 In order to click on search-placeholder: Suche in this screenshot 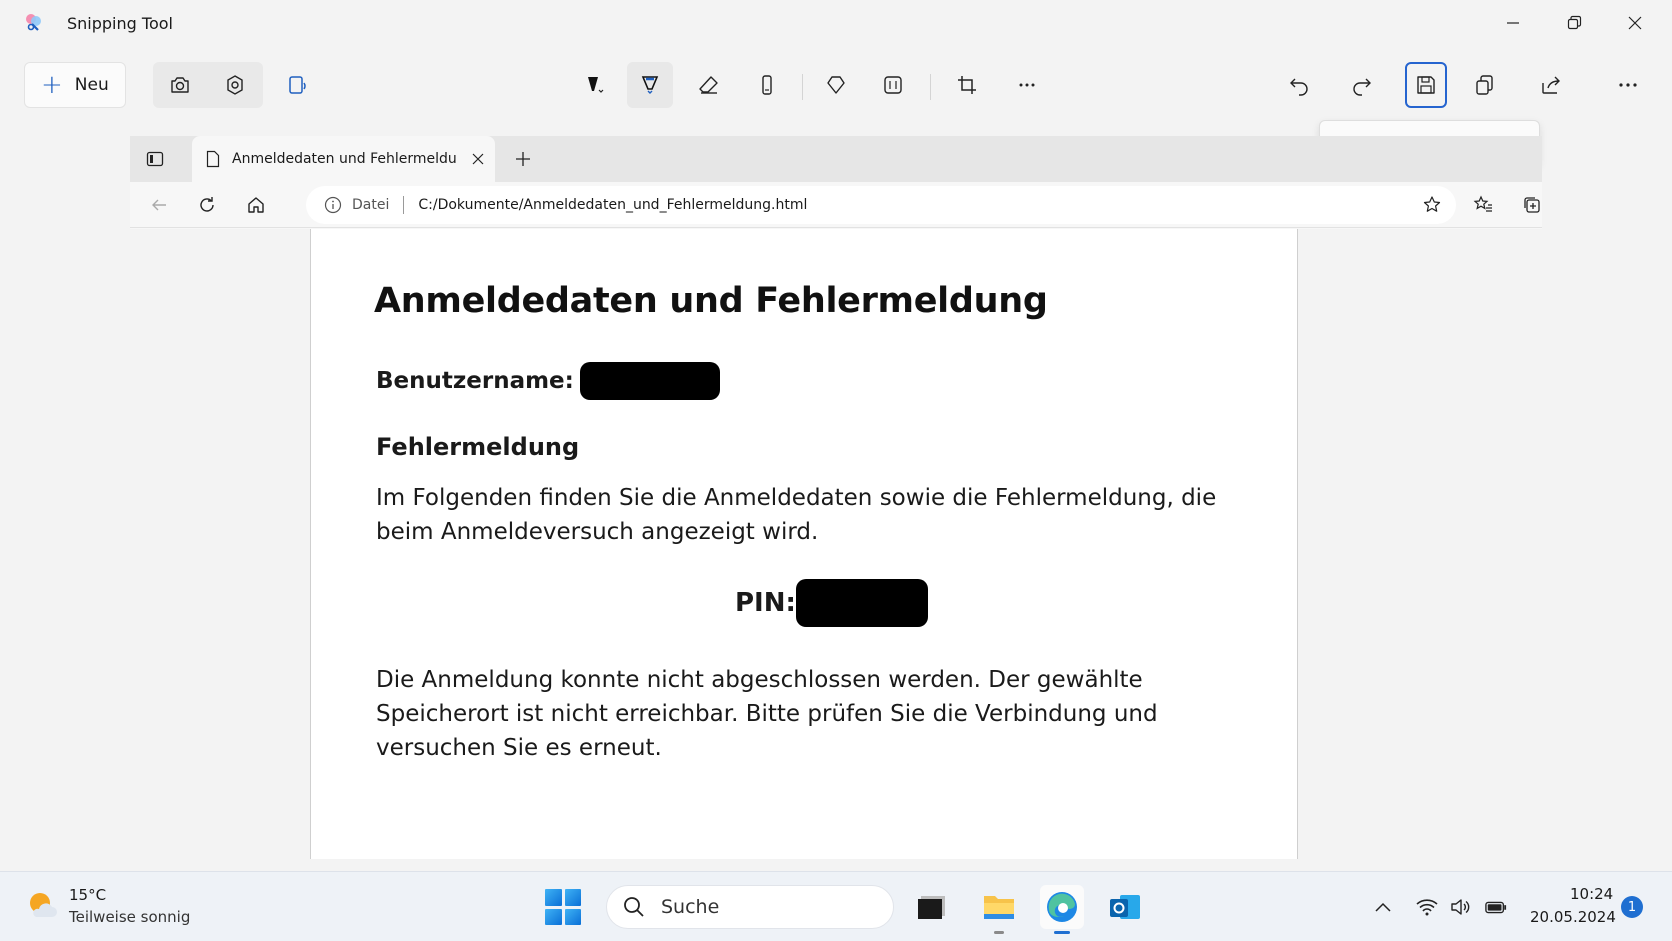, I will do `click(690, 907)`.